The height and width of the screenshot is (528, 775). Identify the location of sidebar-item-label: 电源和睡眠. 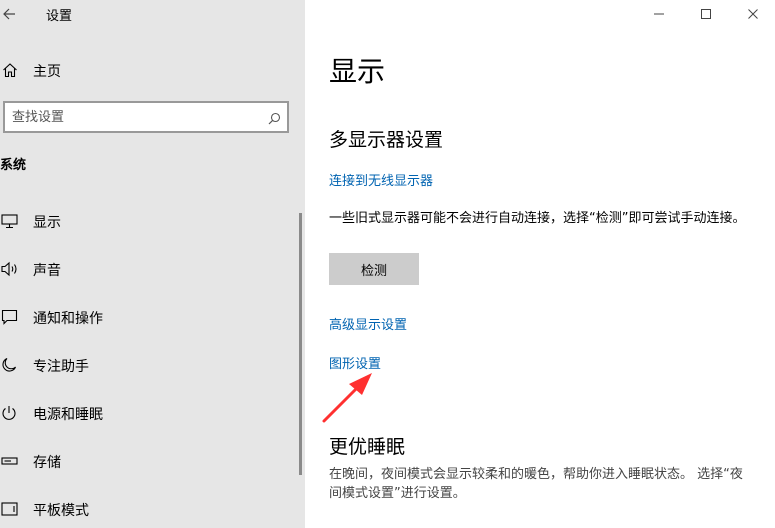
(68, 415).